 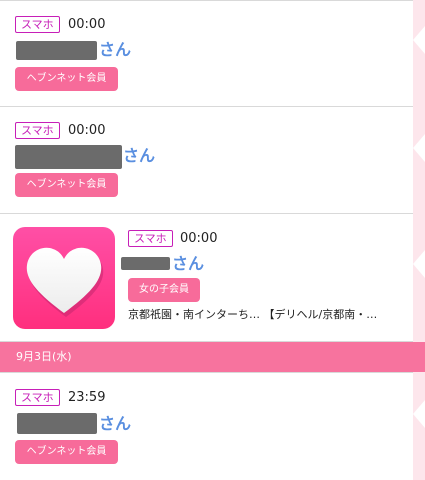 What do you see at coordinates (65, 282) in the screenshot?
I see `heart-icon` at bounding box center [65, 282].